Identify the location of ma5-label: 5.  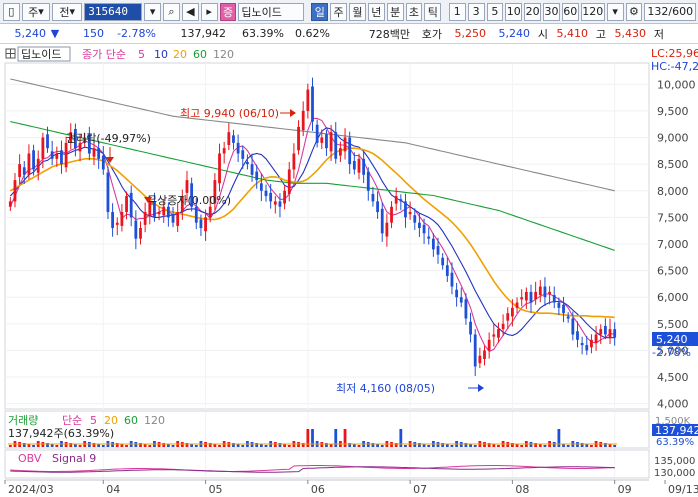
(141, 54).